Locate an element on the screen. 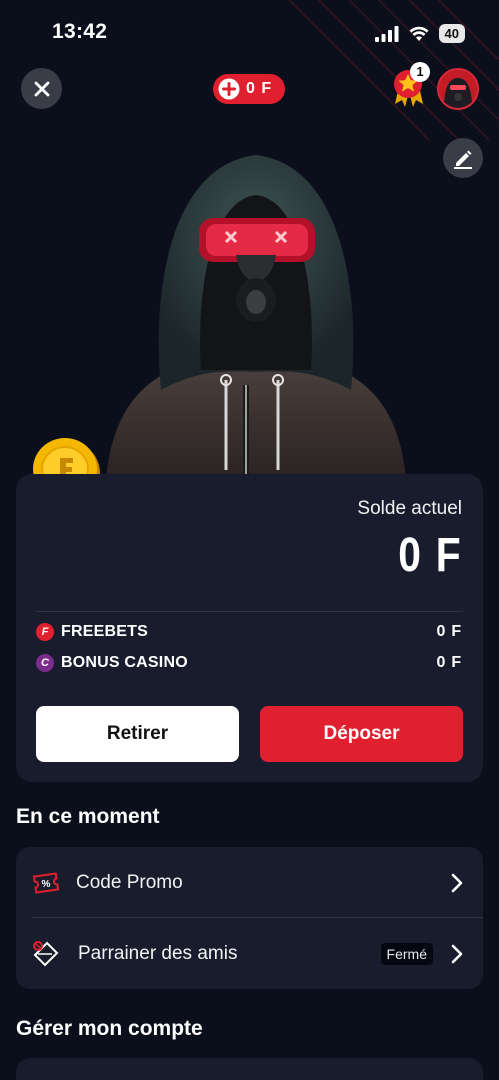 The image size is (499, 1080). header-balance-pill: 0 F is located at coordinates (249, 89).